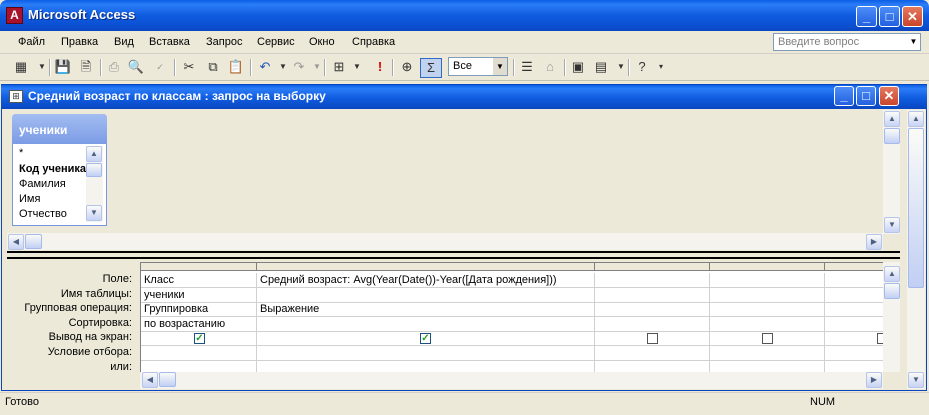 The width and height of the screenshot is (929, 415). What do you see at coordinates (407, 67) in the screenshot?
I see `show-table-icon: ⊕` at bounding box center [407, 67].